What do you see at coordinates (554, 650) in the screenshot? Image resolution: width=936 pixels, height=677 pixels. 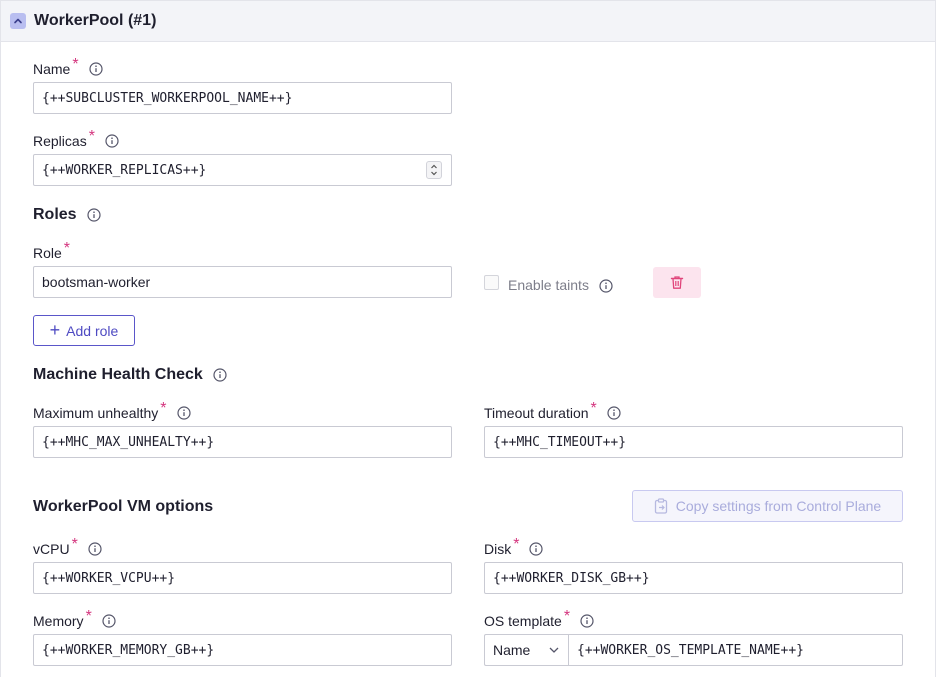 I see `chevron-down-icon` at bounding box center [554, 650].